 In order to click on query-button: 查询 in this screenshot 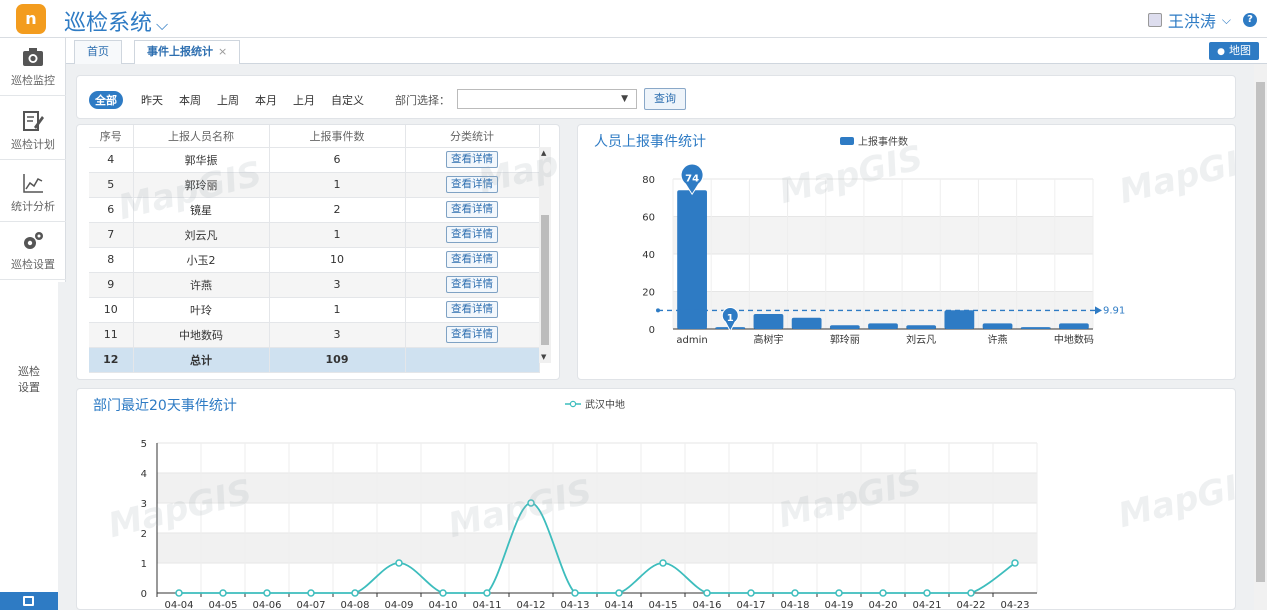, I will do `click(665, 99)`.